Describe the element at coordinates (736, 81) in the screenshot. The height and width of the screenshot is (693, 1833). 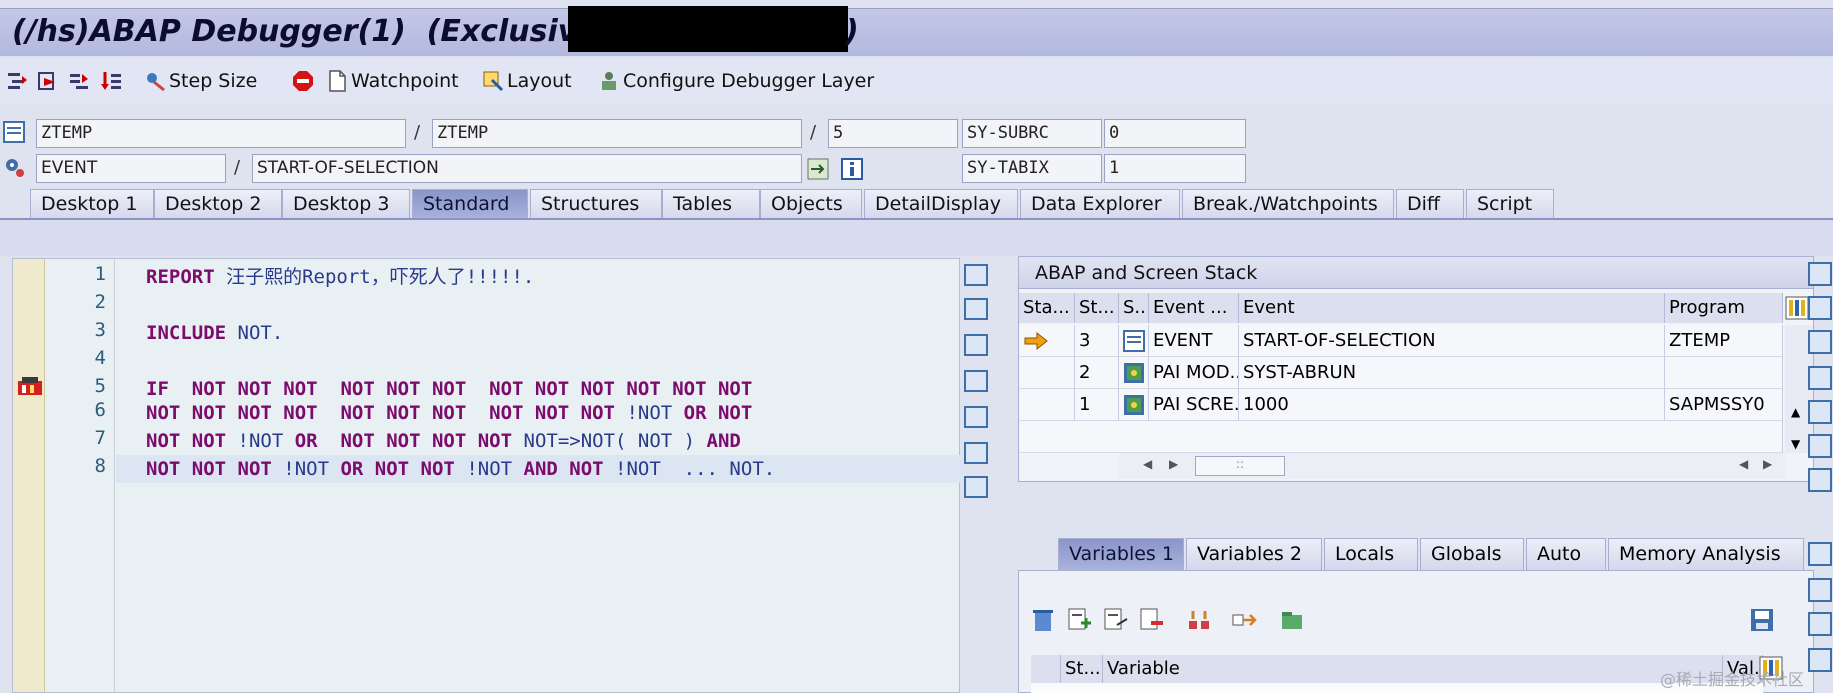
I see `configure-debugger-layer-button: Configure Debugger Layer` at that location.